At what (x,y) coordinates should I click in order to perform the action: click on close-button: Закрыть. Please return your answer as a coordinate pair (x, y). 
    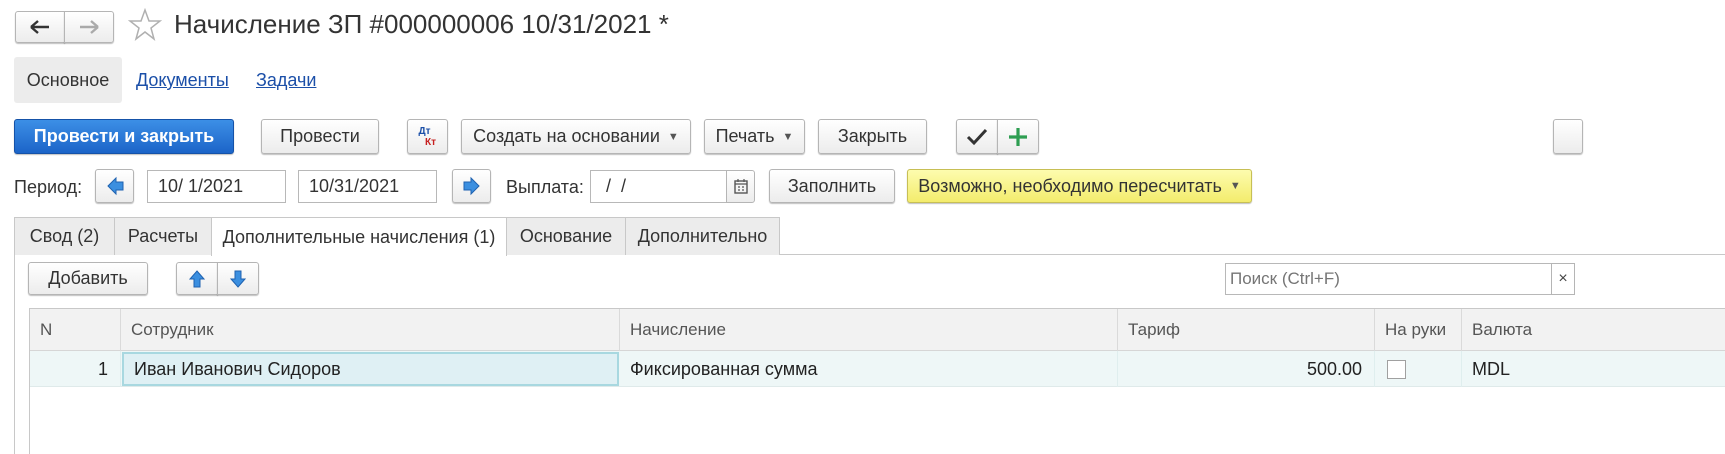
    Looking at the image, I should click on (872, 136).